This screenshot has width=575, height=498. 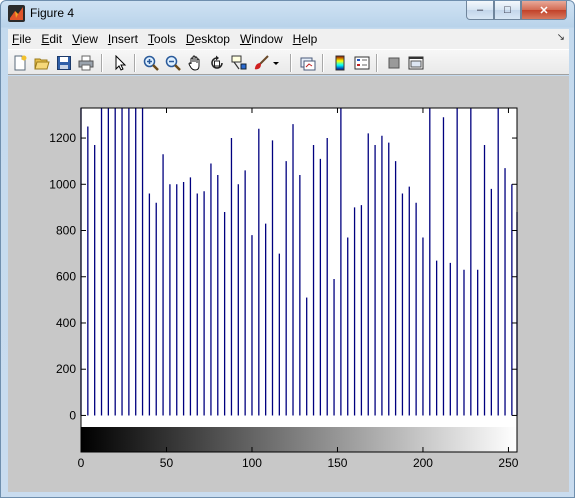 What do you see at coordinates (261, 39) in the screenshot?
I see `menu-window: Window` at bounding box center [261, 39].